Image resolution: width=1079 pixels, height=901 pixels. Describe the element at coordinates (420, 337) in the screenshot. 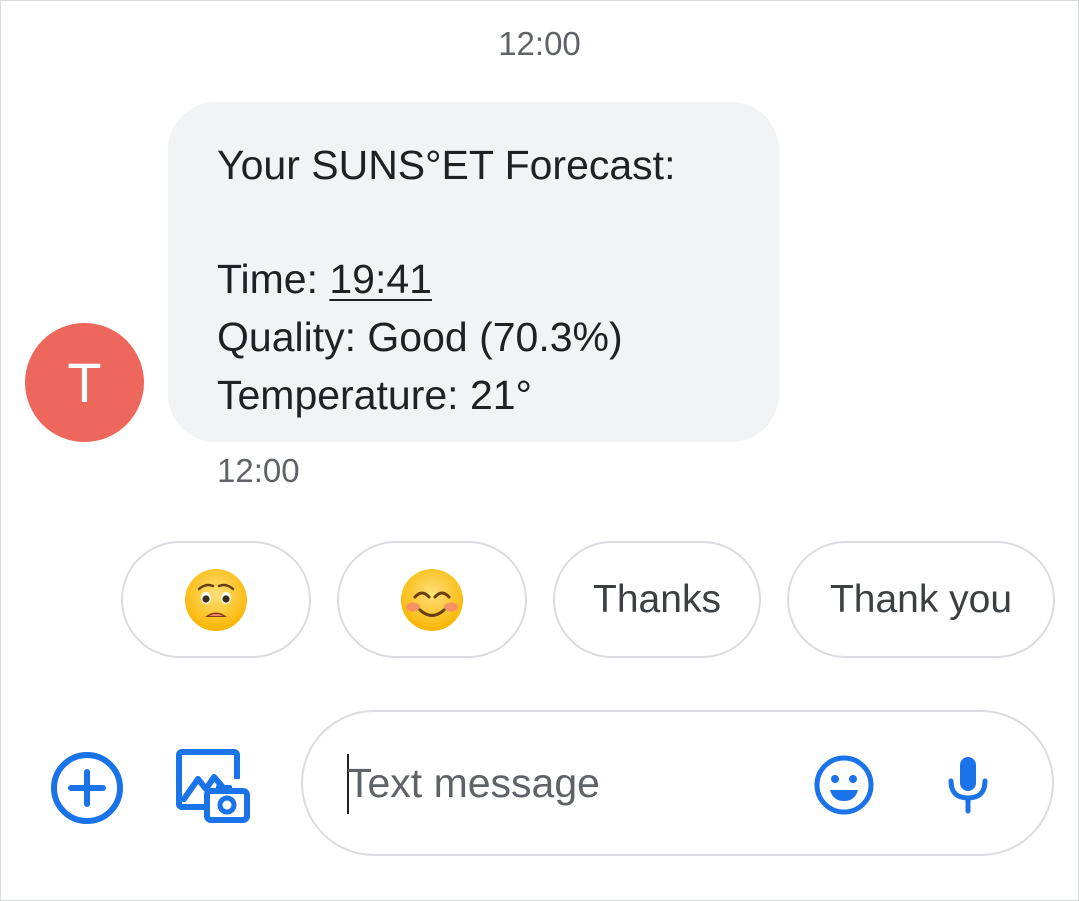

I see `message-quality: Quality: Good (70.3%)` at that location.